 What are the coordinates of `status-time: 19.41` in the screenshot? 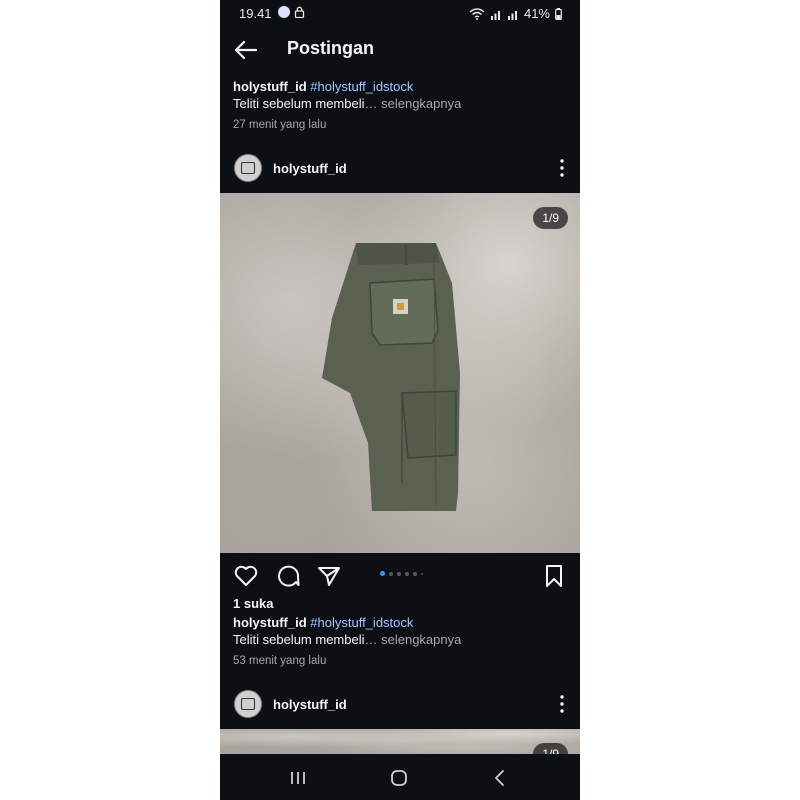 It's located at (255, 13).